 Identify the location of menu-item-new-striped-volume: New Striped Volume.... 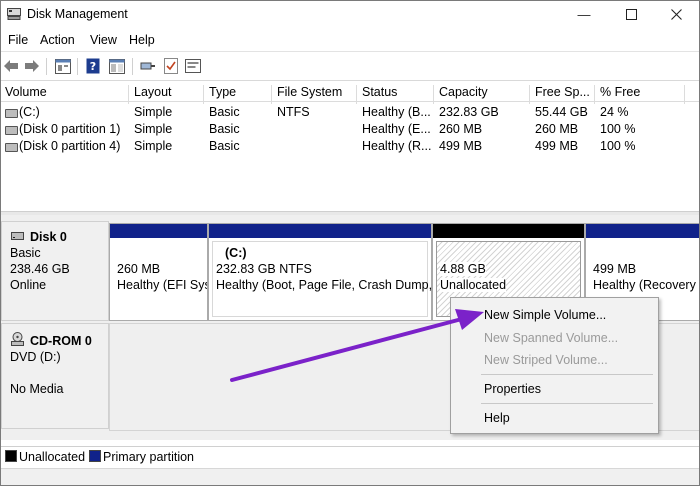
(546, 360).